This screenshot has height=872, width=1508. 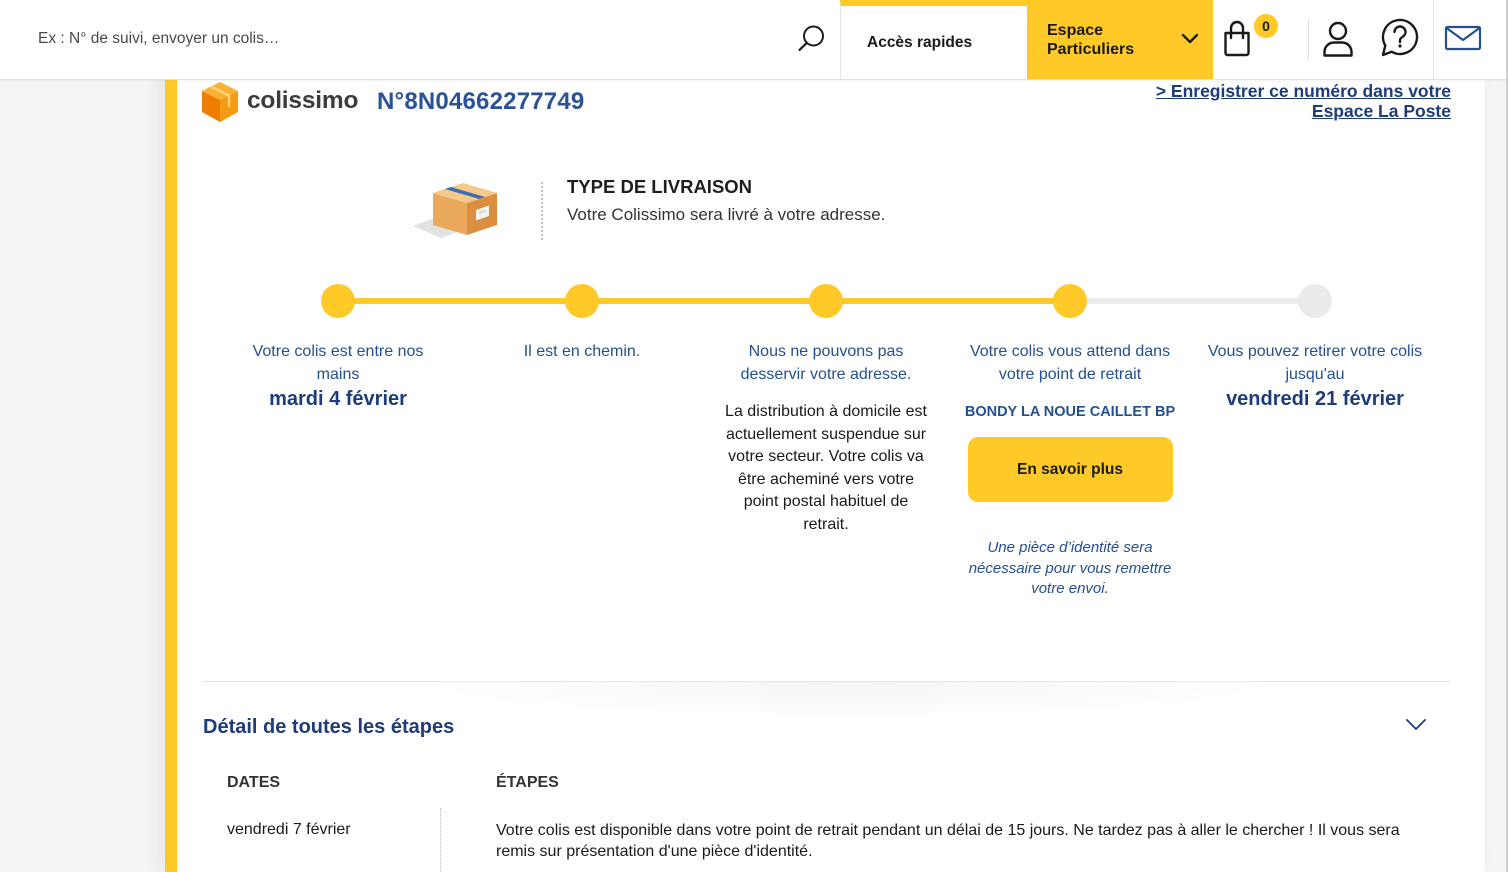 I want to click on search-button, so click(x=811, y=38).